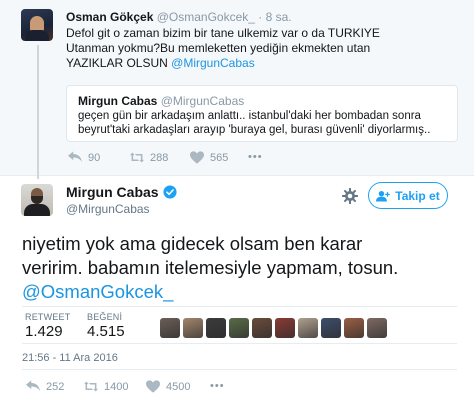  Describe the element at coordinates (48, 317) in the screenshot. I see `retweet-stat-label: RETWEET` at that location.